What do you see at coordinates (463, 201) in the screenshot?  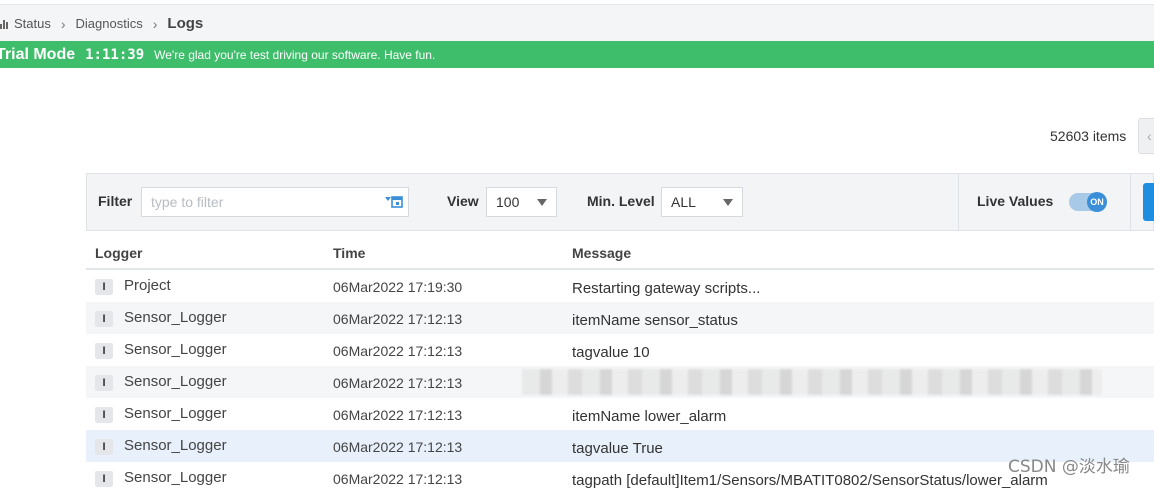 I see `view-label: View` at bounding box center [463, 201].